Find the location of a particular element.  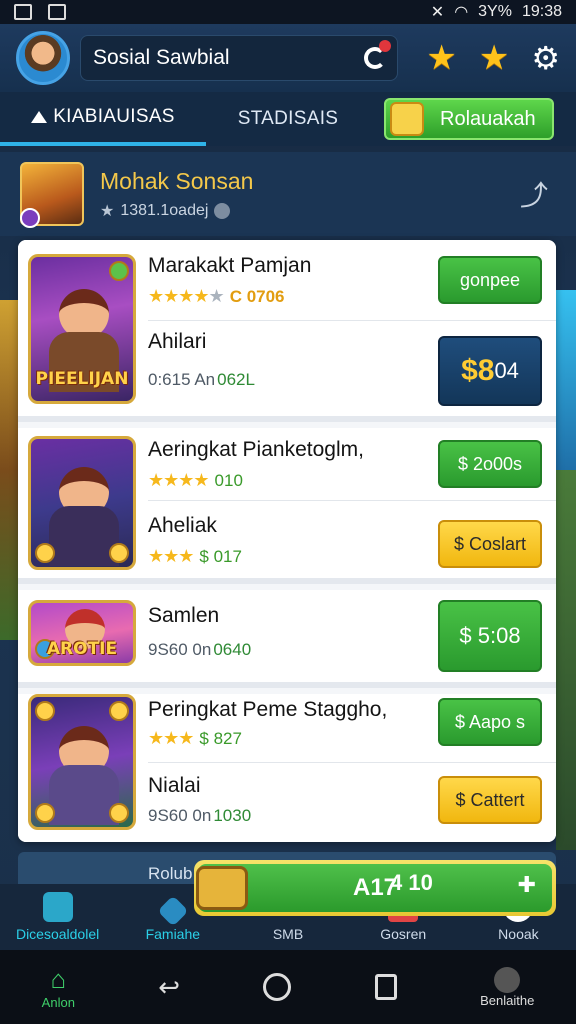

hero-card-art: PIEELIJAN is located at coordinates (82, 329).